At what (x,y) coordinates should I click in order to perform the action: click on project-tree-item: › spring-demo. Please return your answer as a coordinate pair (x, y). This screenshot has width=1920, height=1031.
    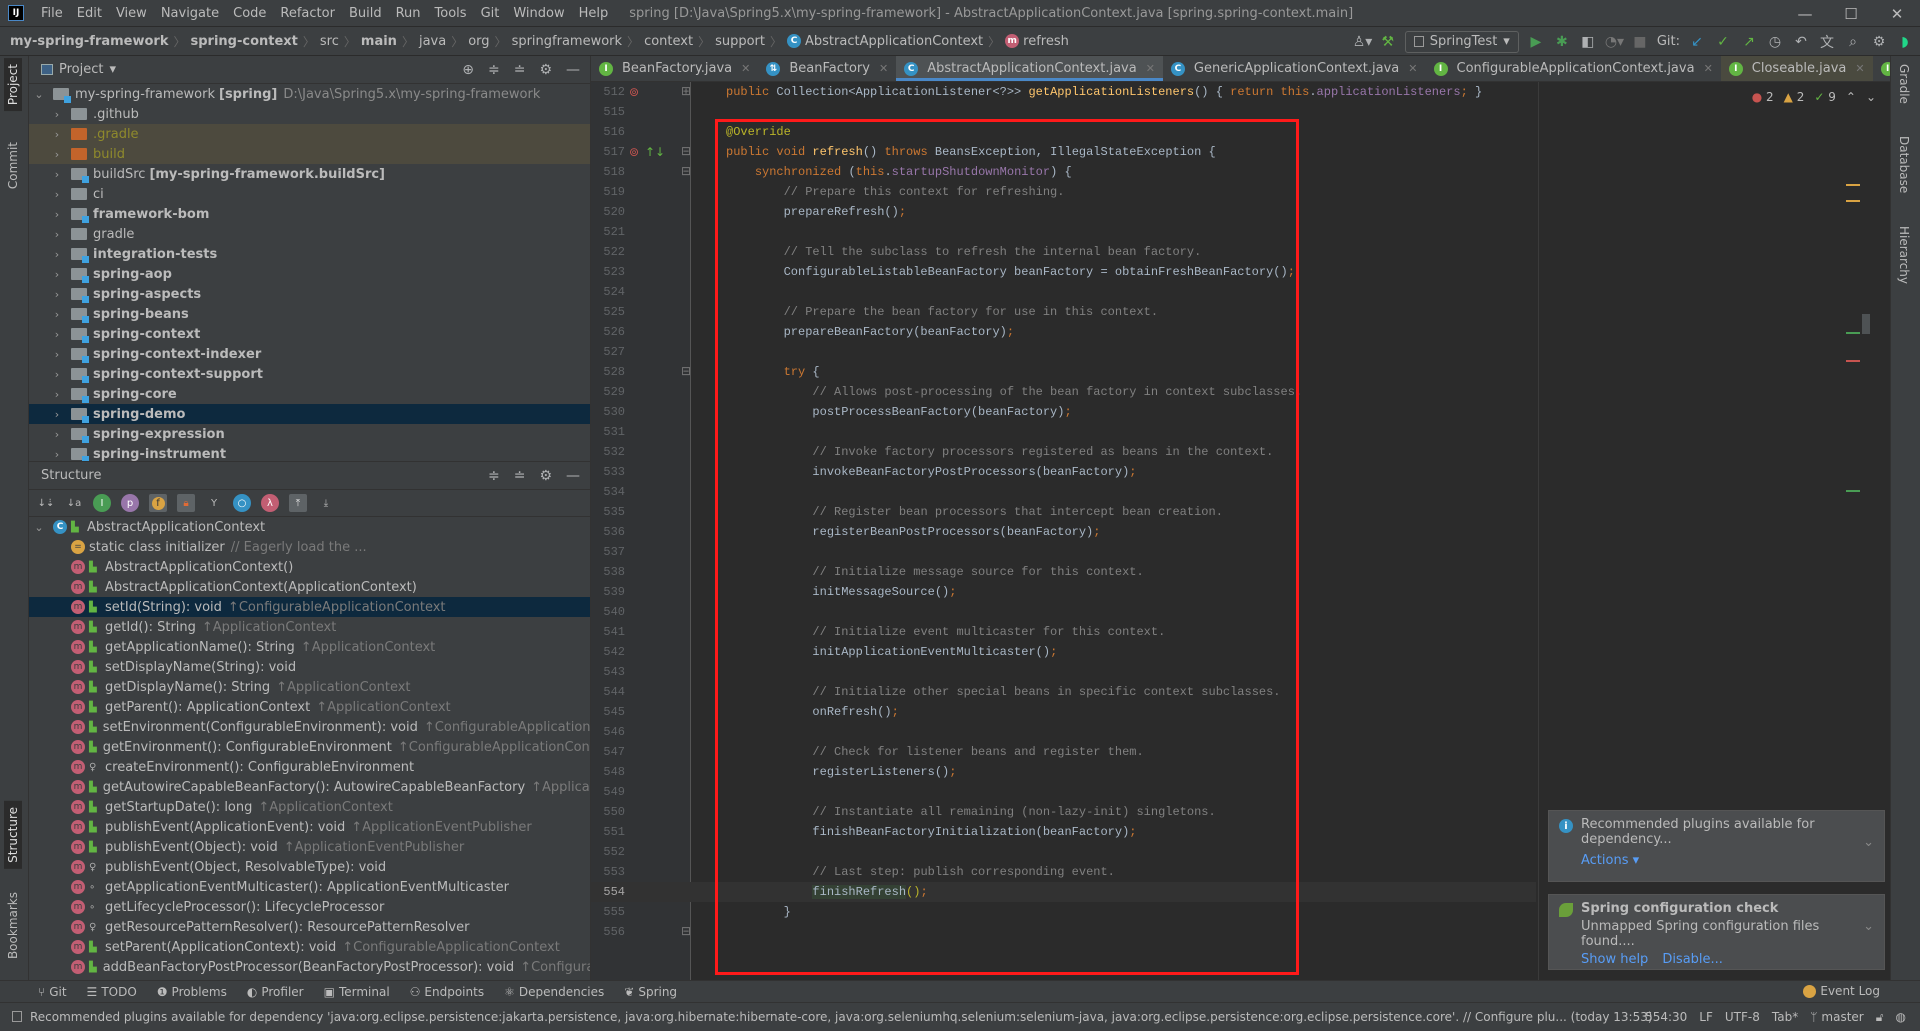
    Looking at the image, I should click on (309, 414).